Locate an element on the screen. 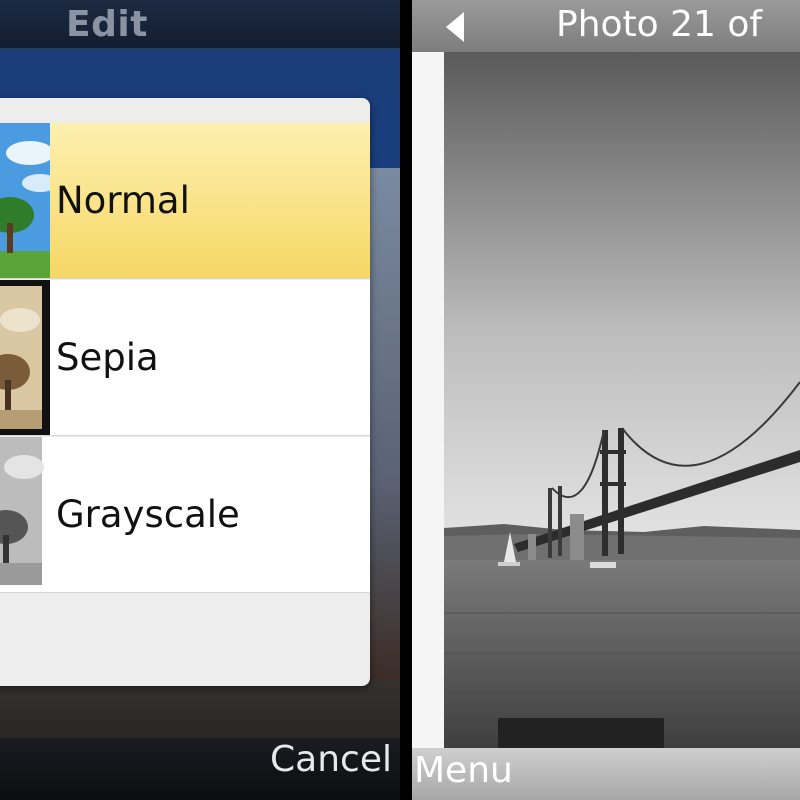 This screenshot has width=800, height=800. edit-background-bottom is located at coordinates (200, 710).